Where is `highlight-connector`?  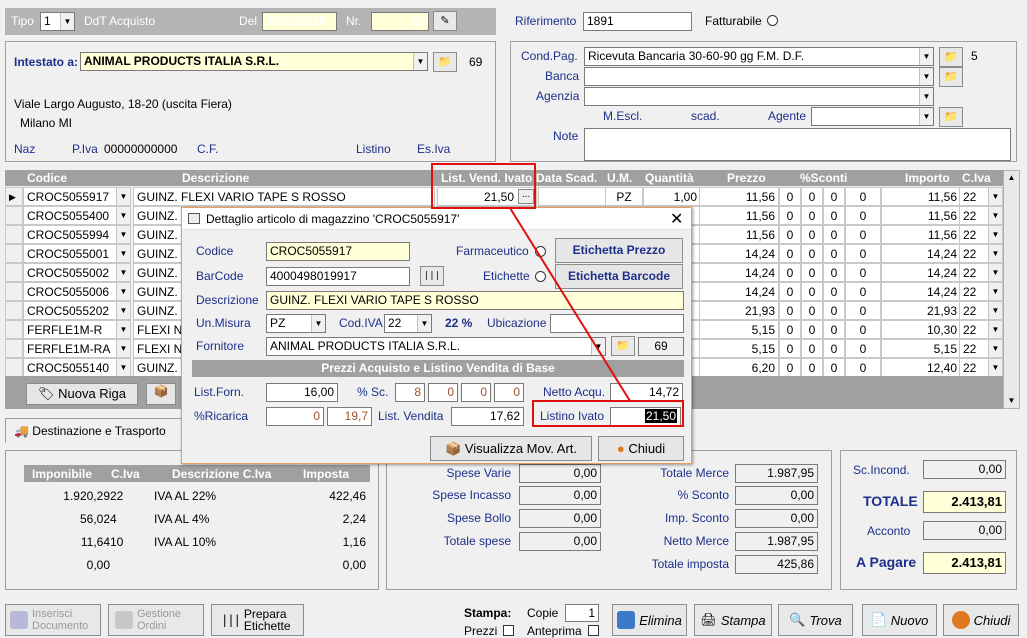 highlight-connector is located at coordinates (570, 304).